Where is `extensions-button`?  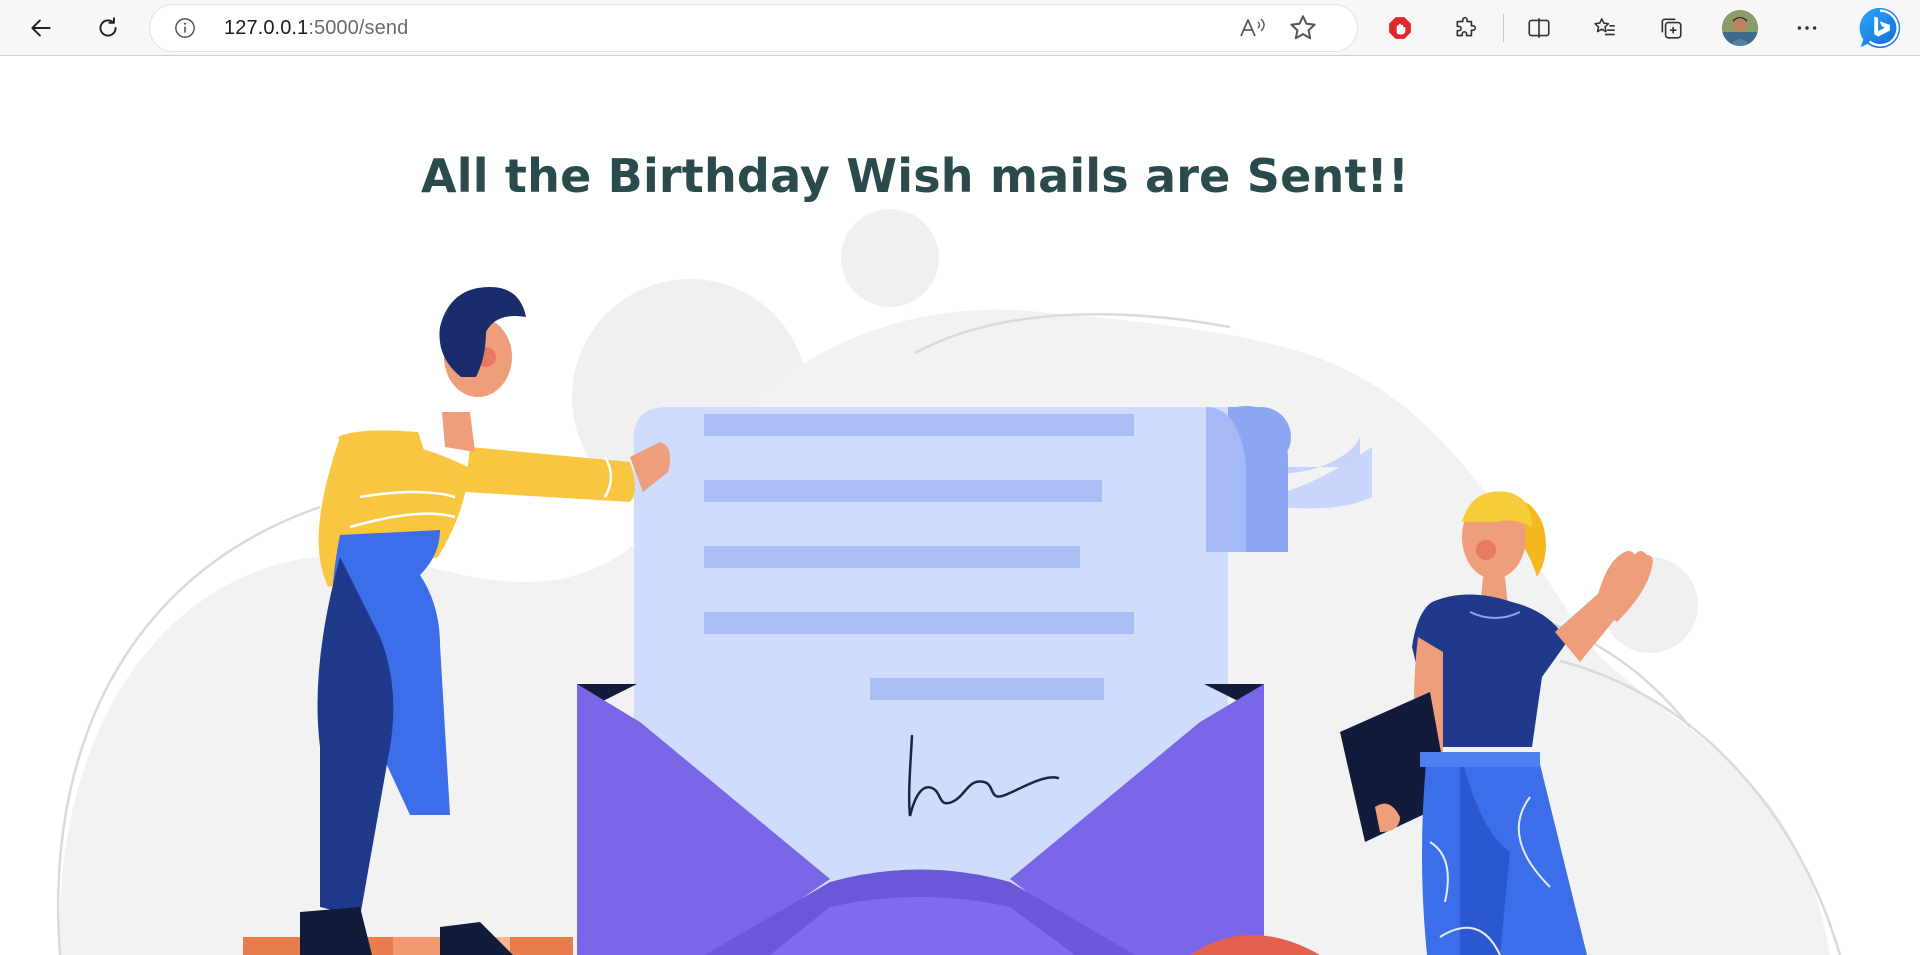 extensions-button is located at coordinates (1466, 28).